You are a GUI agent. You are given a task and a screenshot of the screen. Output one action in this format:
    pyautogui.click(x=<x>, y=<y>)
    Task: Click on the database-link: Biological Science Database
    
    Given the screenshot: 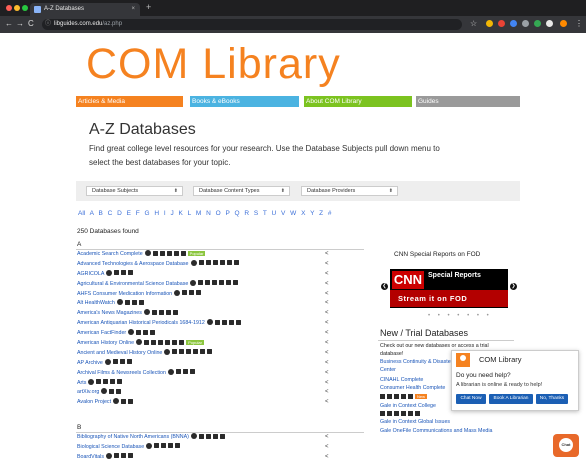 What is the action you would take?
    pyautogui.click(x=110, y=447)
    